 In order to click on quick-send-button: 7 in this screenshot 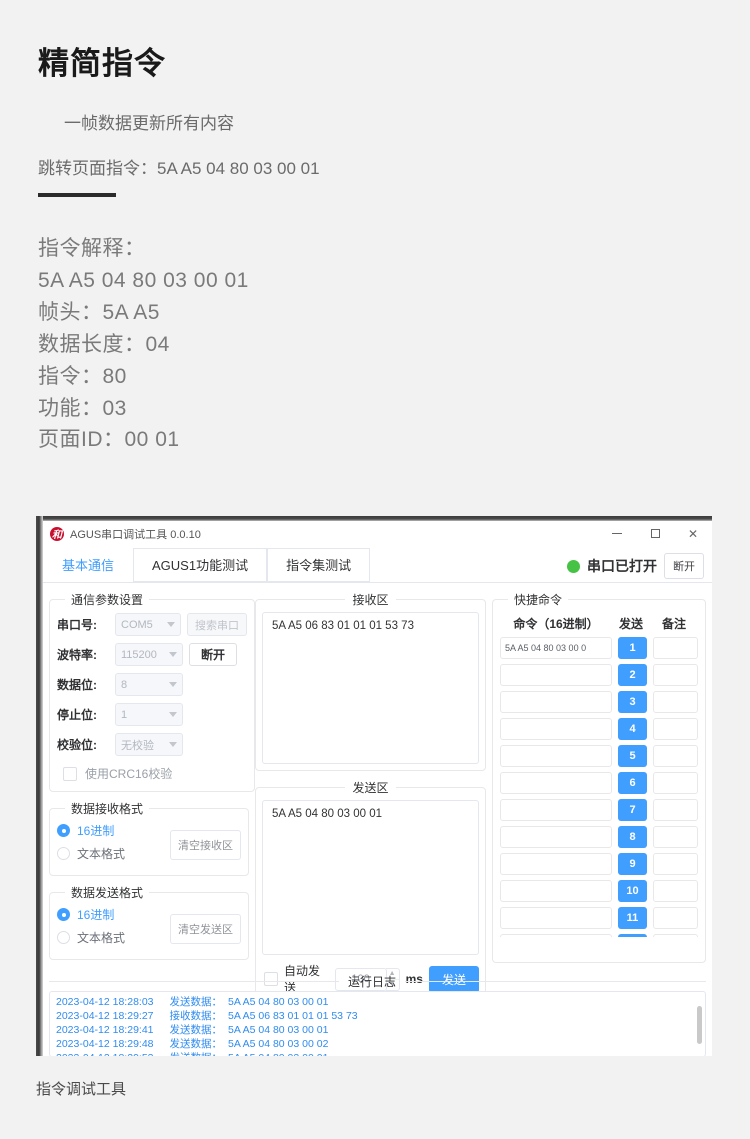, I will do `click(632, 810)`.